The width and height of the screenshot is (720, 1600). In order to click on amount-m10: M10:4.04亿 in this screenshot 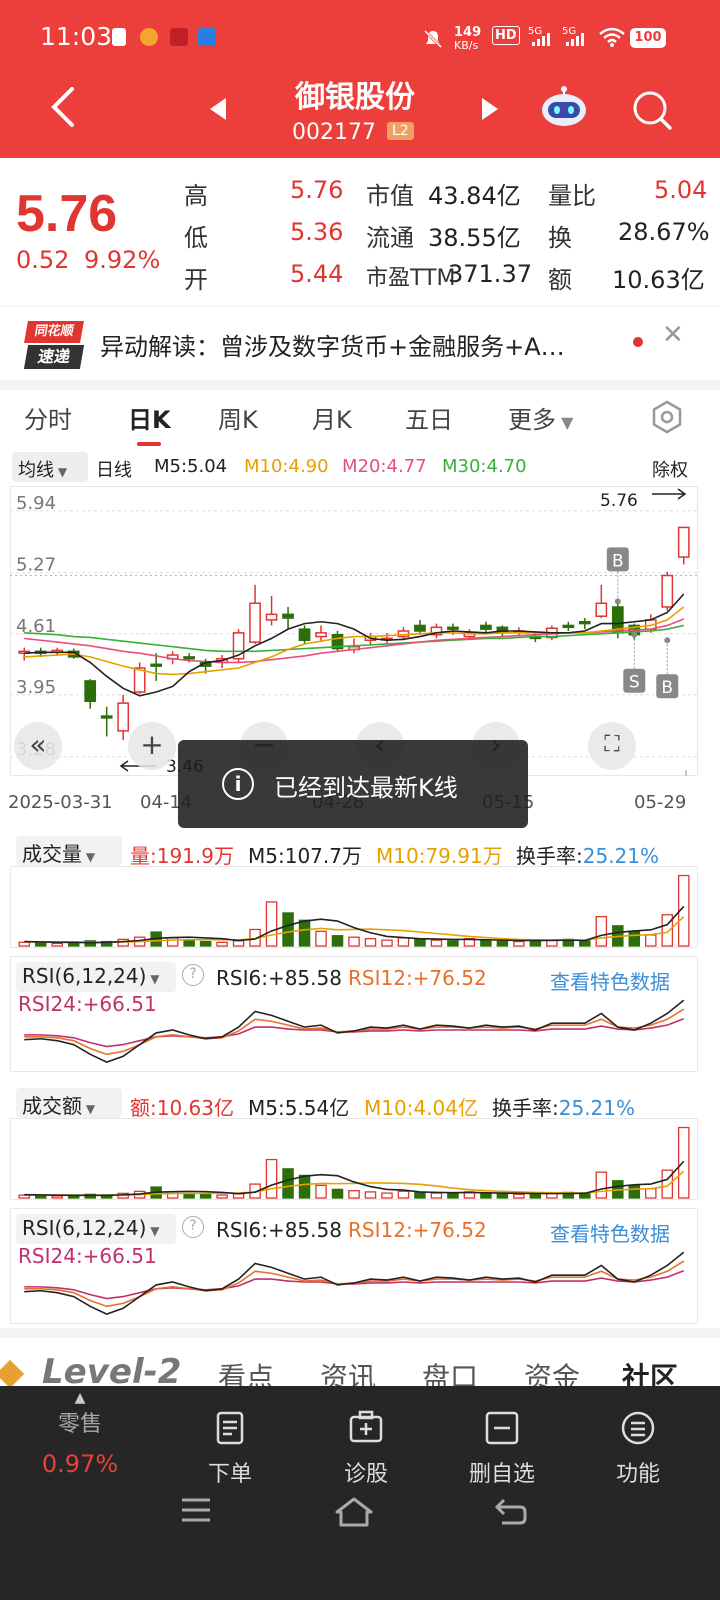, I will do `click(421, 1108)`.